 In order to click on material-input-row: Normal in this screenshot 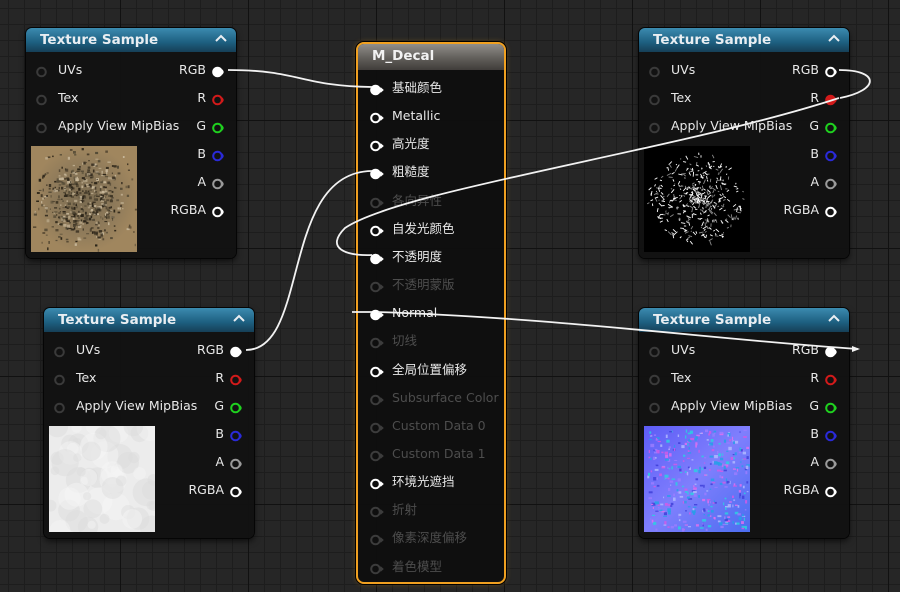, I will do `click(431, 313)`.